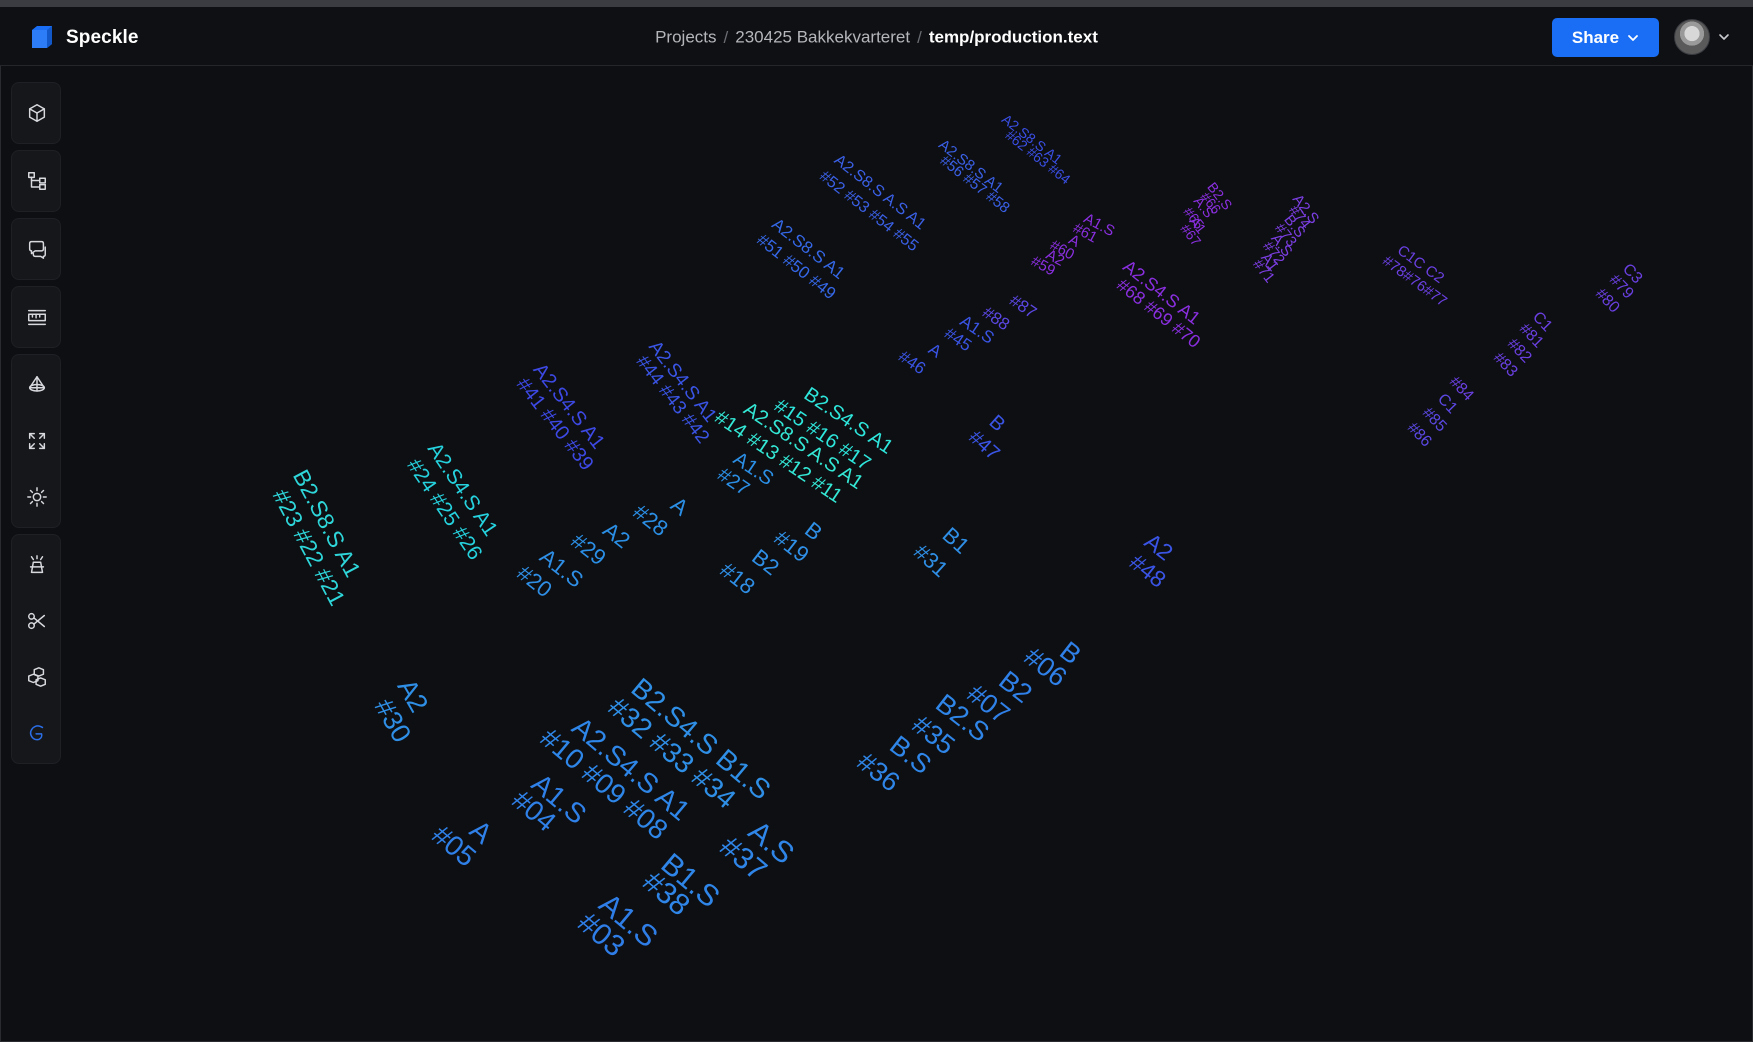  I want to click on breadcrumb-project: 230425 Bakkekvarteret, so click(822, 37).